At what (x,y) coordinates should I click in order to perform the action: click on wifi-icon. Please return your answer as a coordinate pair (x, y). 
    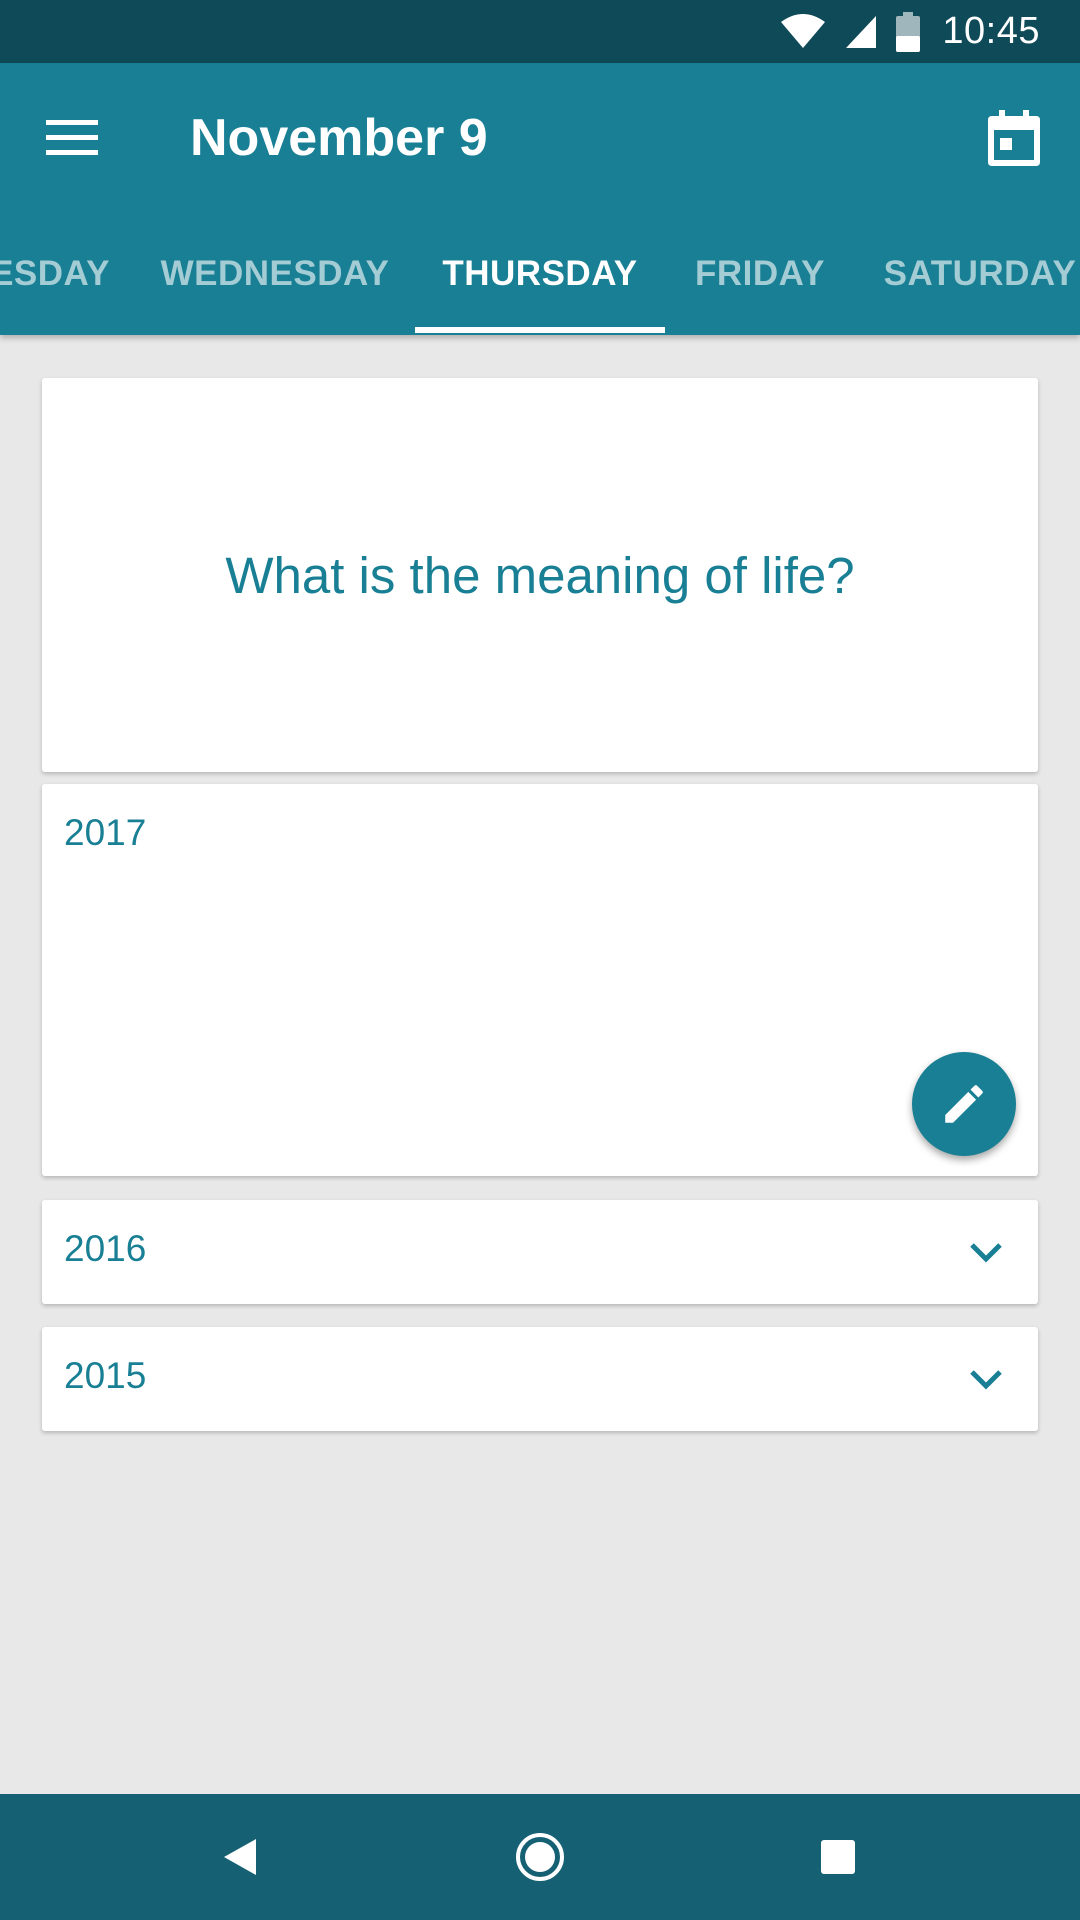
    Looking at the image, I should click on (803, 31).